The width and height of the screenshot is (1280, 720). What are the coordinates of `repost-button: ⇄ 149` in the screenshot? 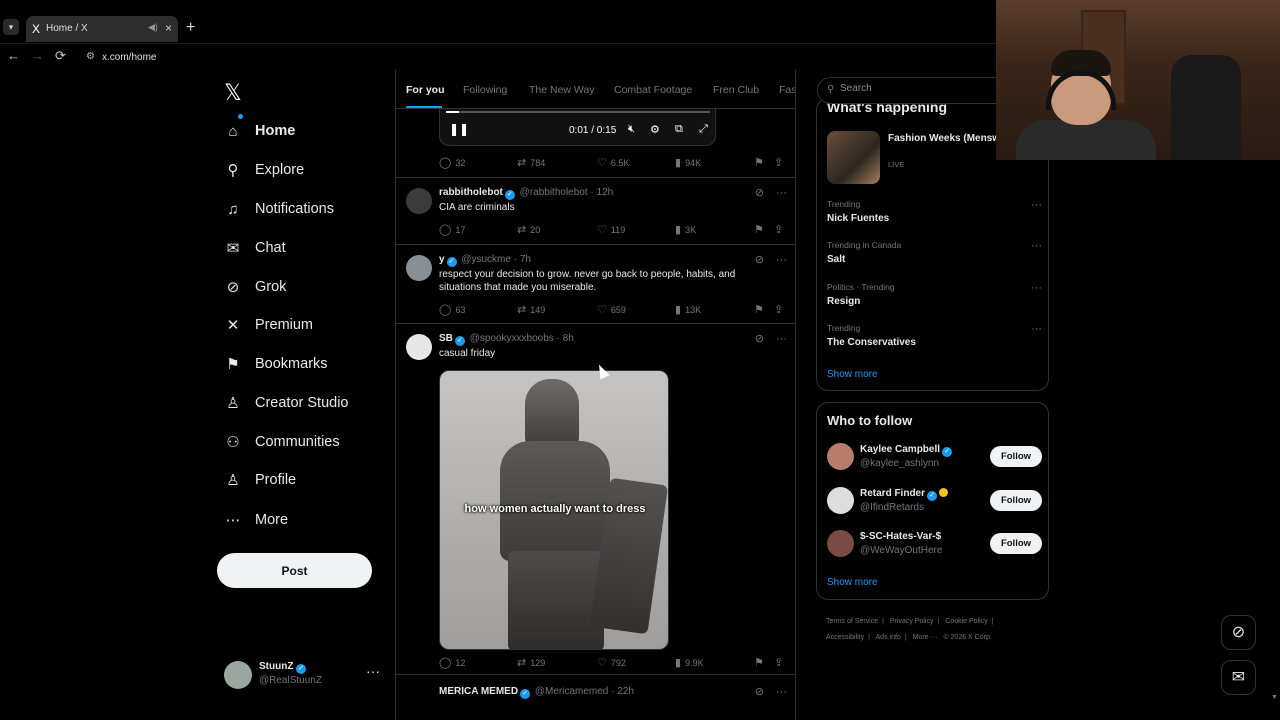 It's located at (531, 309).